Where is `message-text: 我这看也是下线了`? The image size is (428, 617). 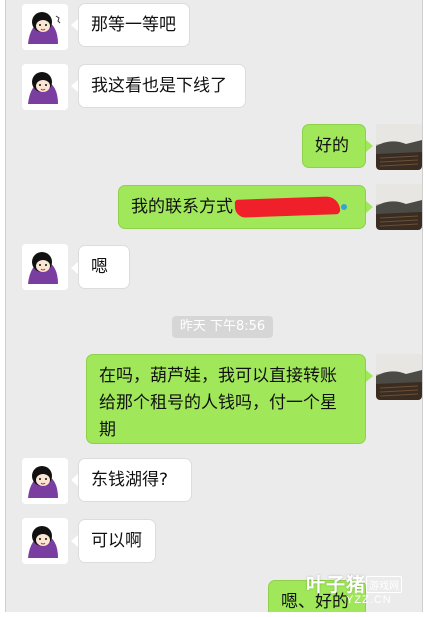
message-text: 我这看也是下线了 is located at coordinates (159, 86).